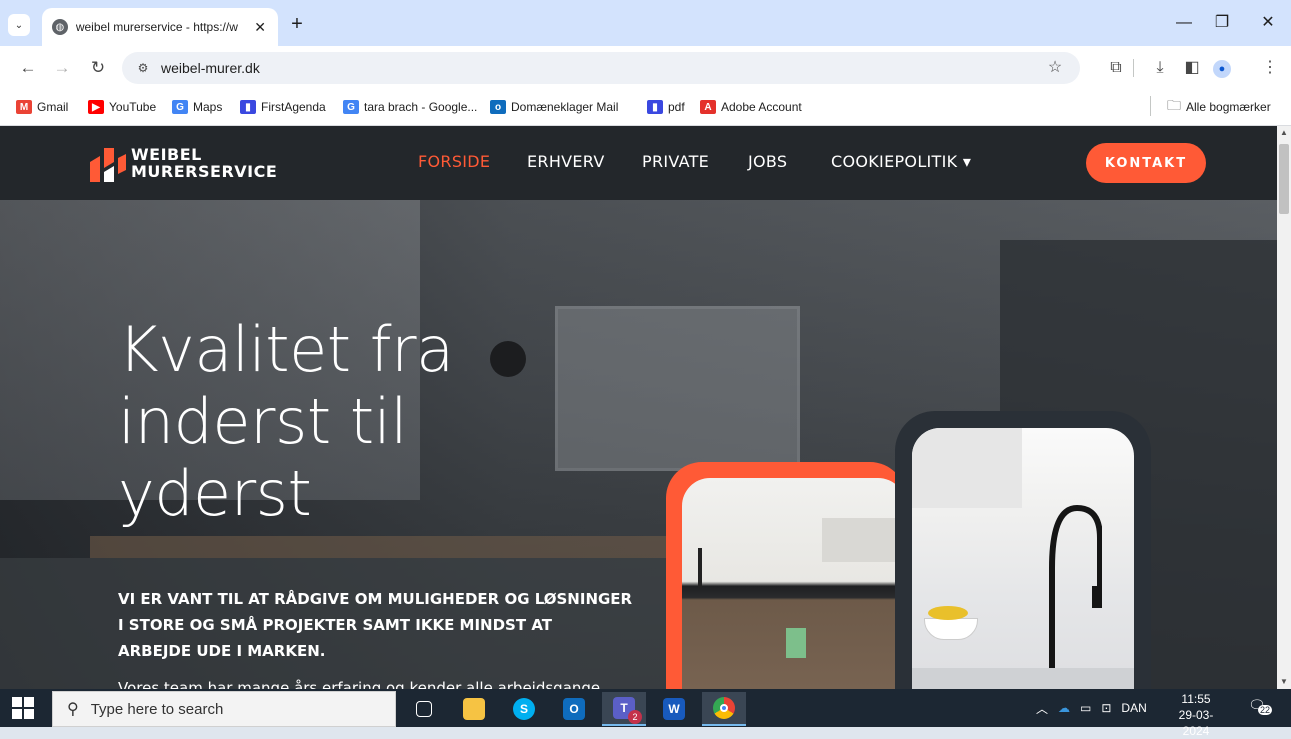  Describe the element at coordinates (624, 709) in the screenshot. I see `teams-button: T2` at that location.